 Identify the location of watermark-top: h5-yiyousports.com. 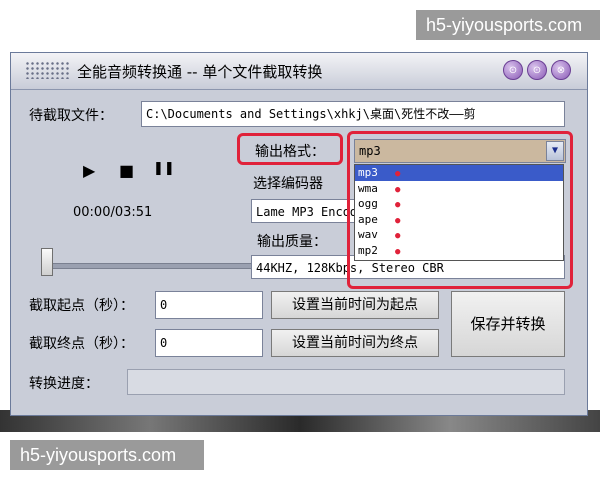
(508, 25).